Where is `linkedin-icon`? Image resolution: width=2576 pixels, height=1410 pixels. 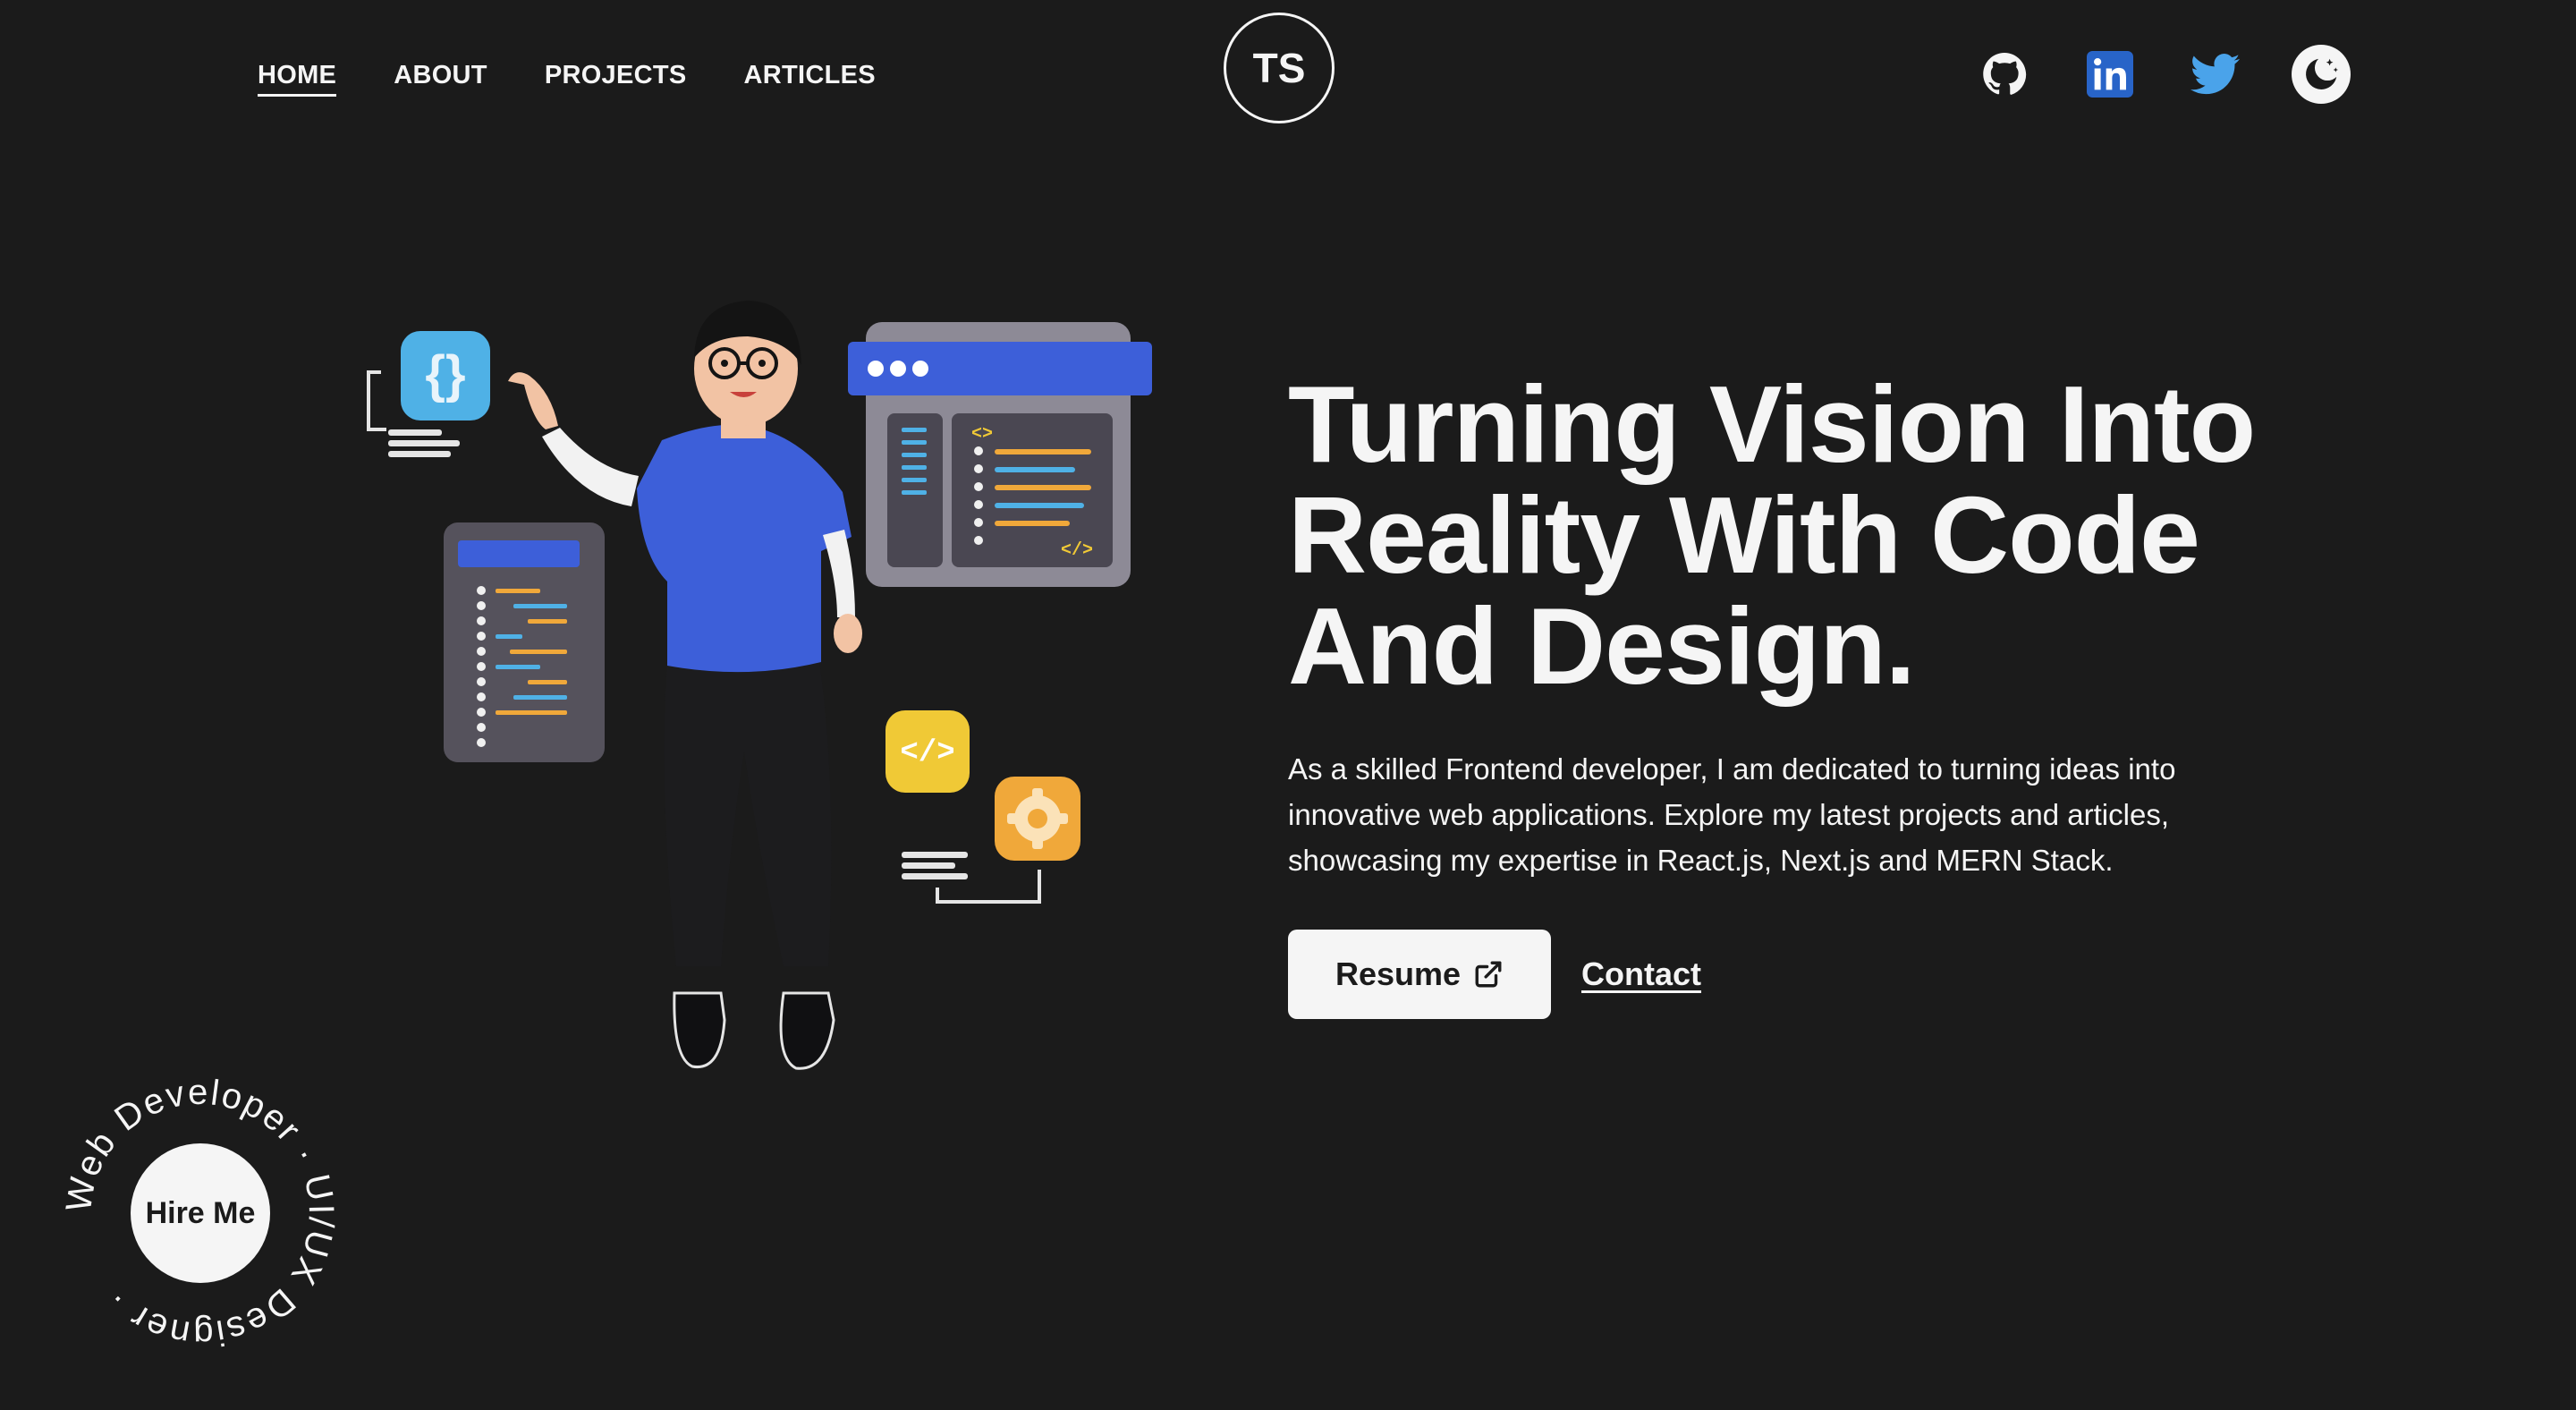 linkedin-icon is located at coordinates (2110, 74).